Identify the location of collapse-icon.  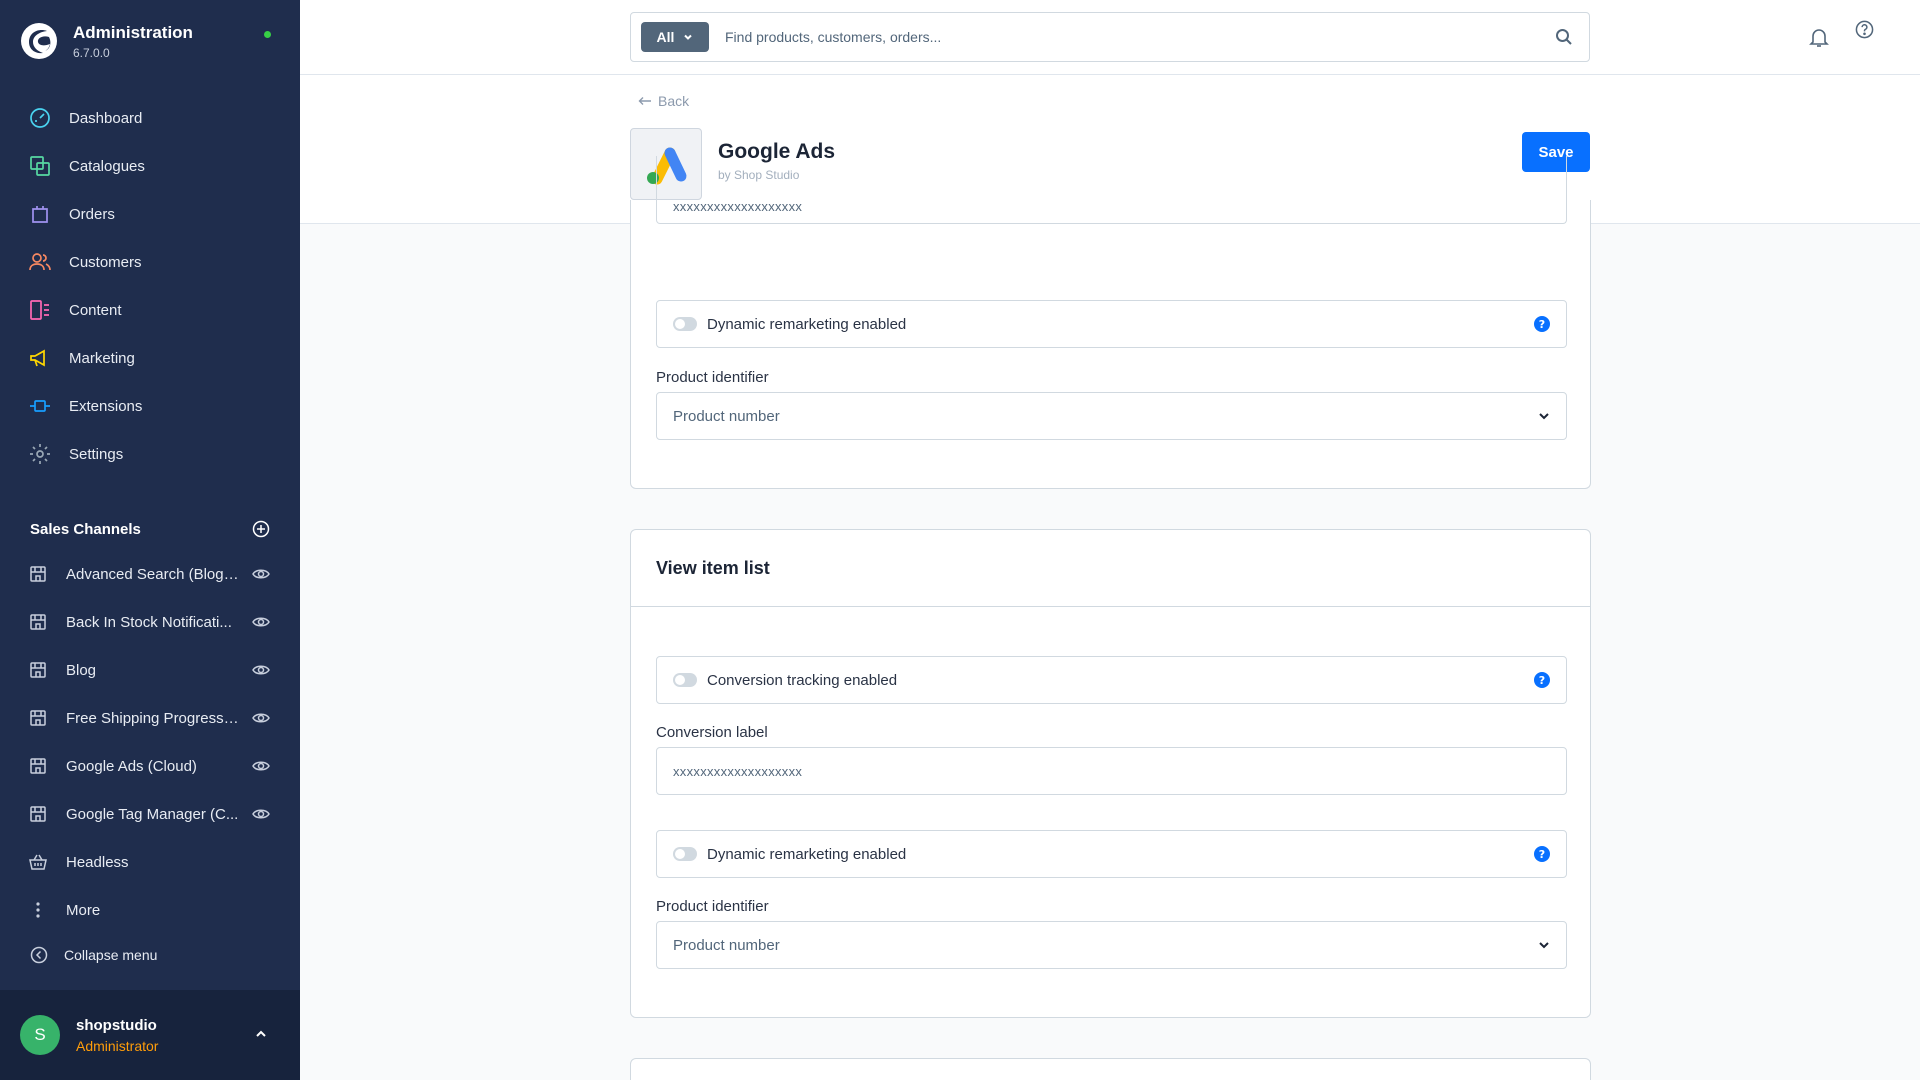
(39, 955).